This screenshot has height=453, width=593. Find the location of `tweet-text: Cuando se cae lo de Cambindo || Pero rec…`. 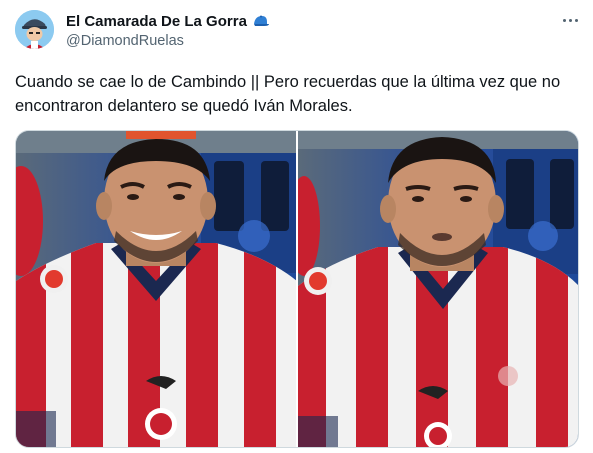

tweet-text: Cuando se cae lo de Cambindo || Pero rec… is located at coordinates (288, 94).